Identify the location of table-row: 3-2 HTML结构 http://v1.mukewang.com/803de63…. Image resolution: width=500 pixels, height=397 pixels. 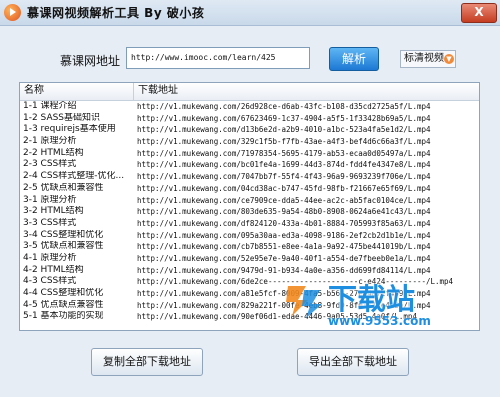
(249, 212).